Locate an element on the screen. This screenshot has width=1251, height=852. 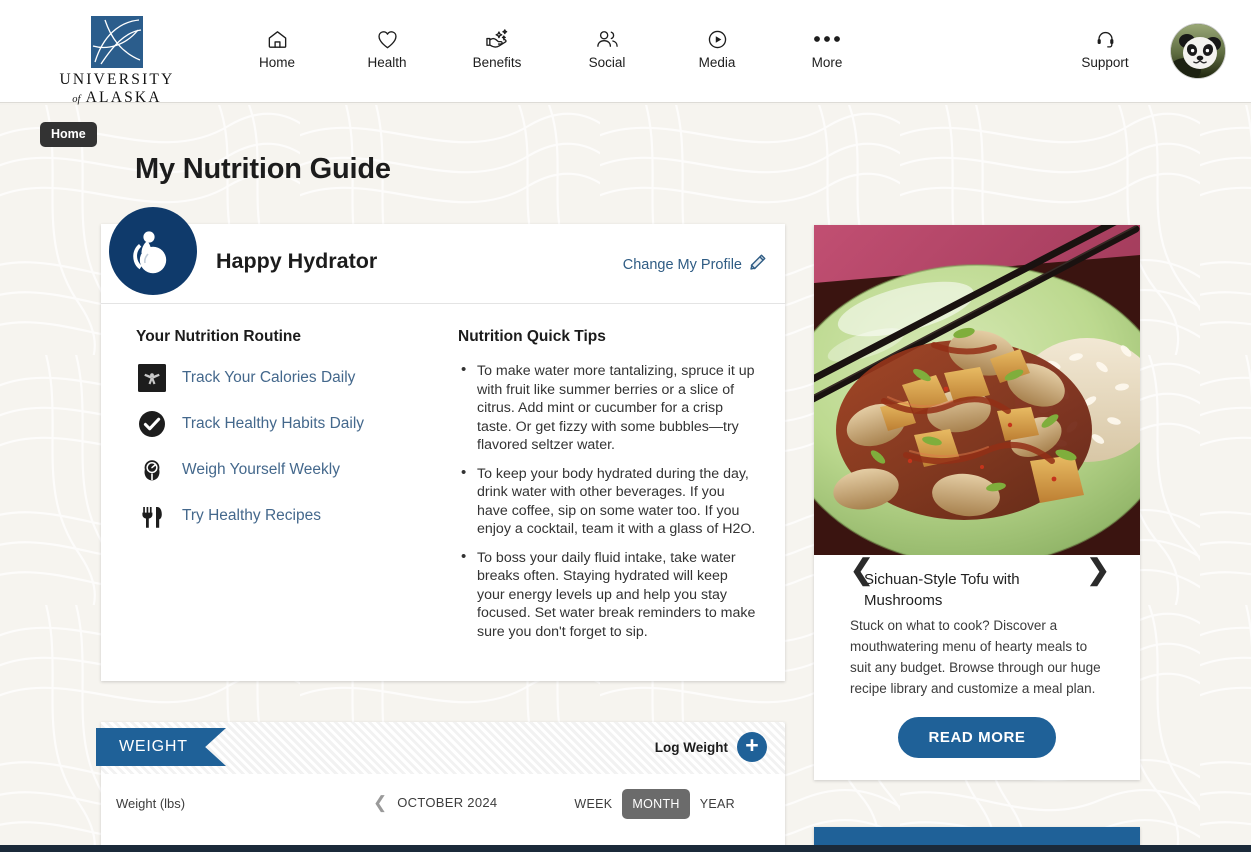
nav-item-benefits: Benefits is located at coordinates (497, 48).